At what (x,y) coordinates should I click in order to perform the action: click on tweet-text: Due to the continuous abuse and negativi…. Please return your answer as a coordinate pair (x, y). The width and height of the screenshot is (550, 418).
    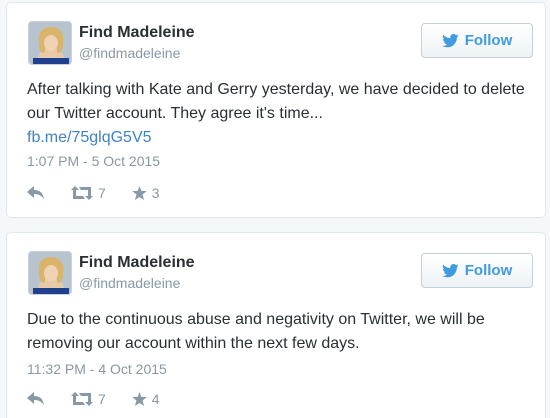
    Looking at the image, I should click on (279, 332).